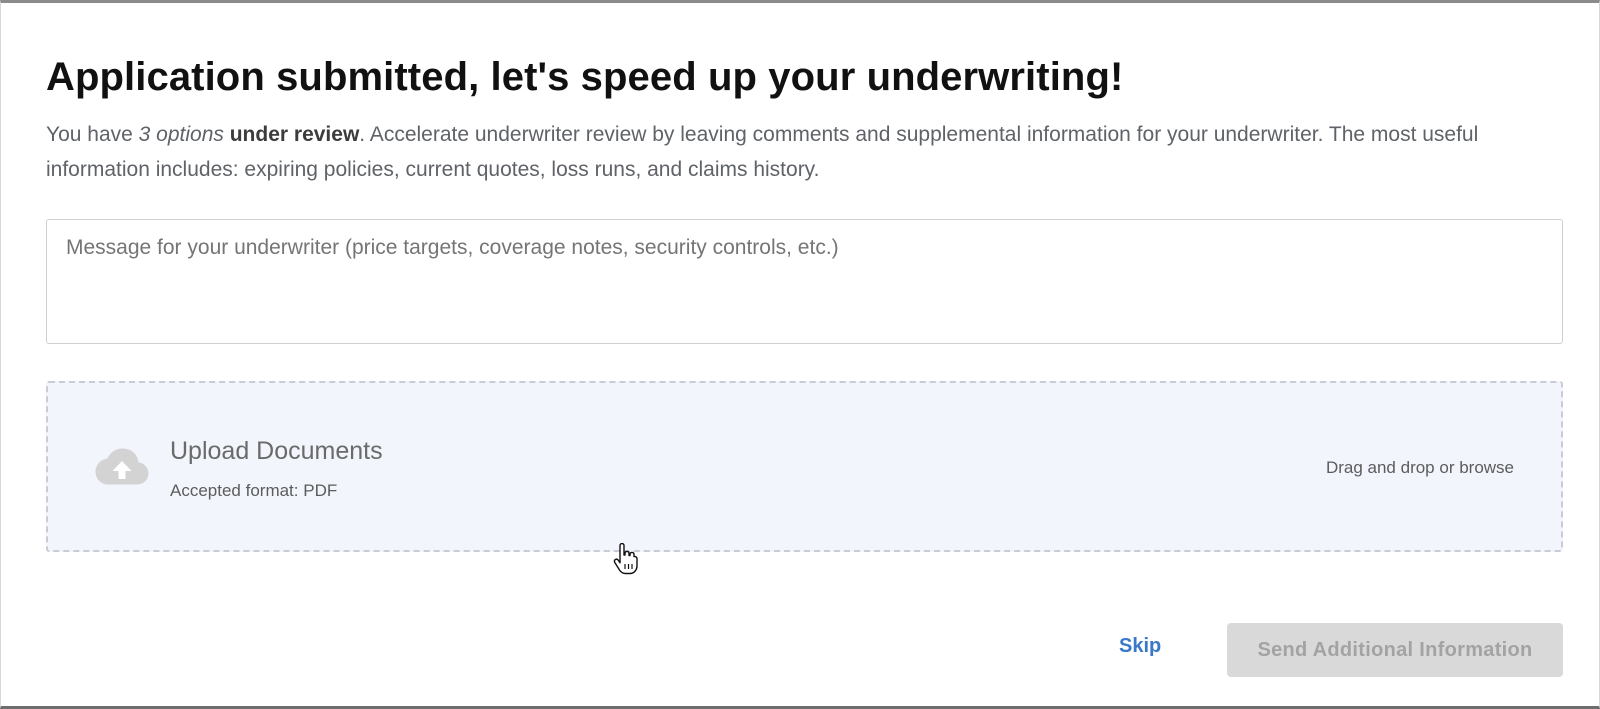  Describe the element at coordinates (294, 134) in the screenshot. I see `review-status: under review` at that location.